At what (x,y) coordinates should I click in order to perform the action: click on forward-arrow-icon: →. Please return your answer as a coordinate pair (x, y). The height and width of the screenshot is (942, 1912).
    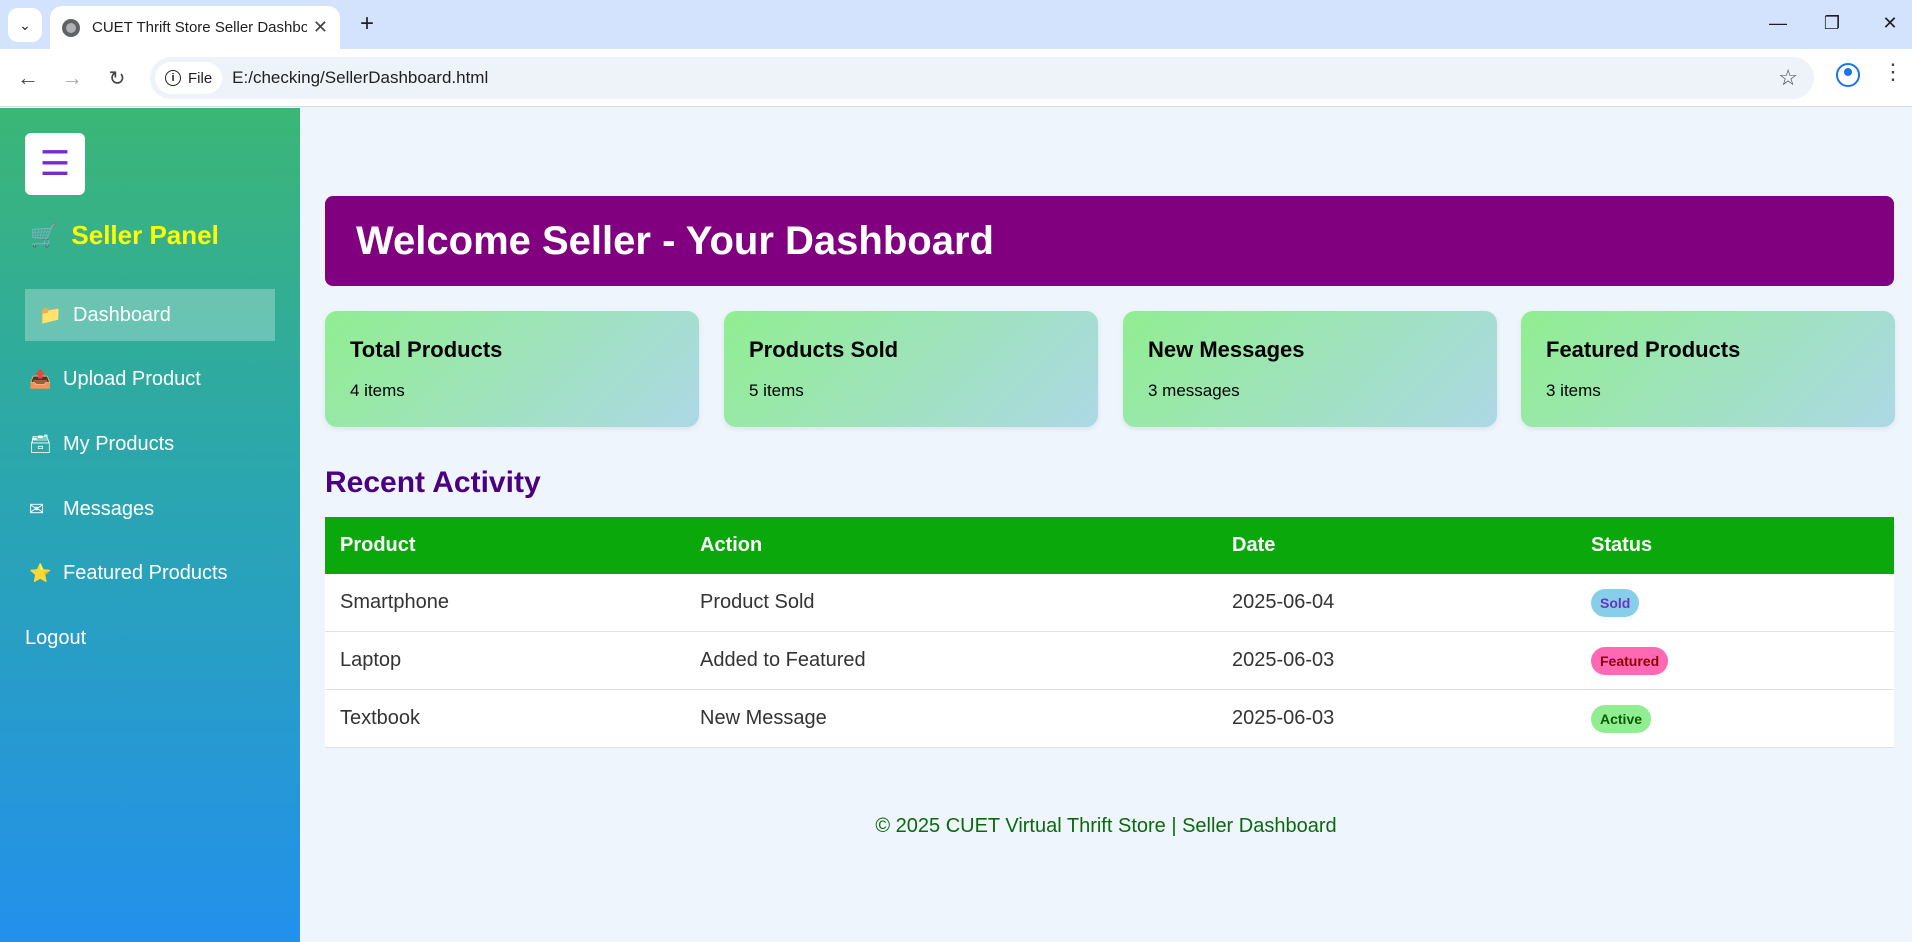
    Looking at the image, I should click on (72, 78).